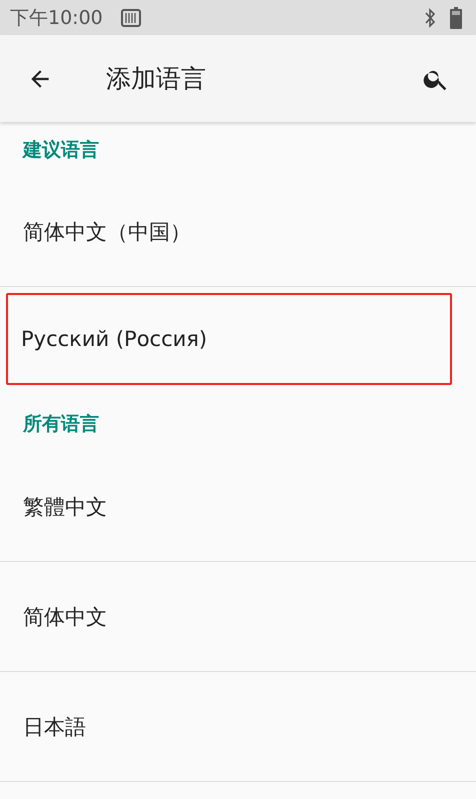 This screenshot has width=476, height=799. Describe the element at coordinates (238, 727) in the screenshot. I see `language-item: 日本語` at that location.